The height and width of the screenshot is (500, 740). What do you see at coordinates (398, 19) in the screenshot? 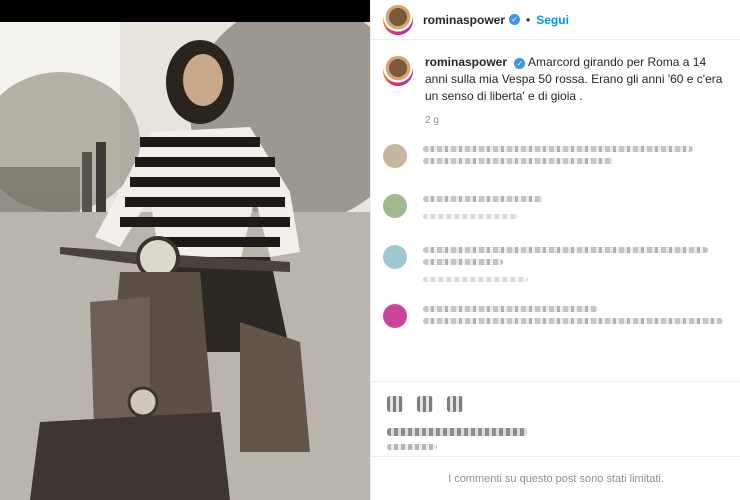
I see `profile-avatar` at bounding box center [398, 19].